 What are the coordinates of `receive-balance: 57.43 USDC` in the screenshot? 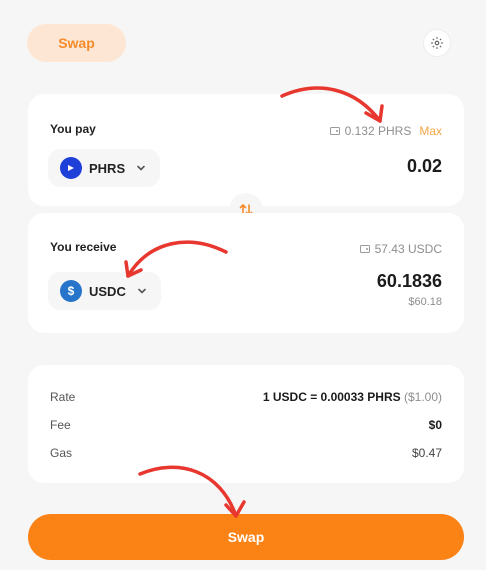 It's located at (400, 249).